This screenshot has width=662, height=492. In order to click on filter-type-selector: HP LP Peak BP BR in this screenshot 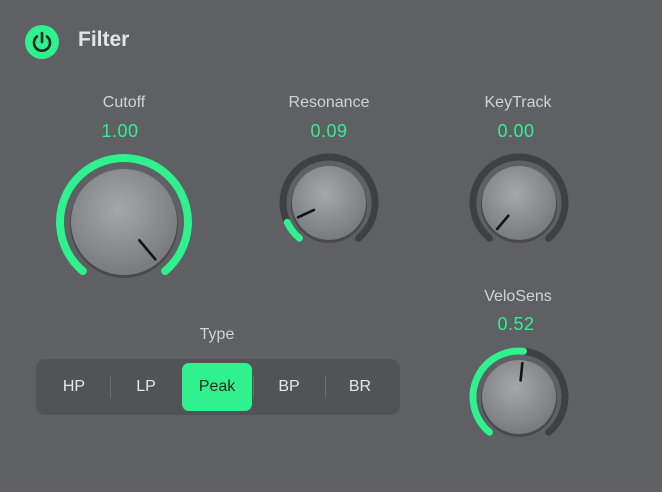, I will do `click(218, 387)`.